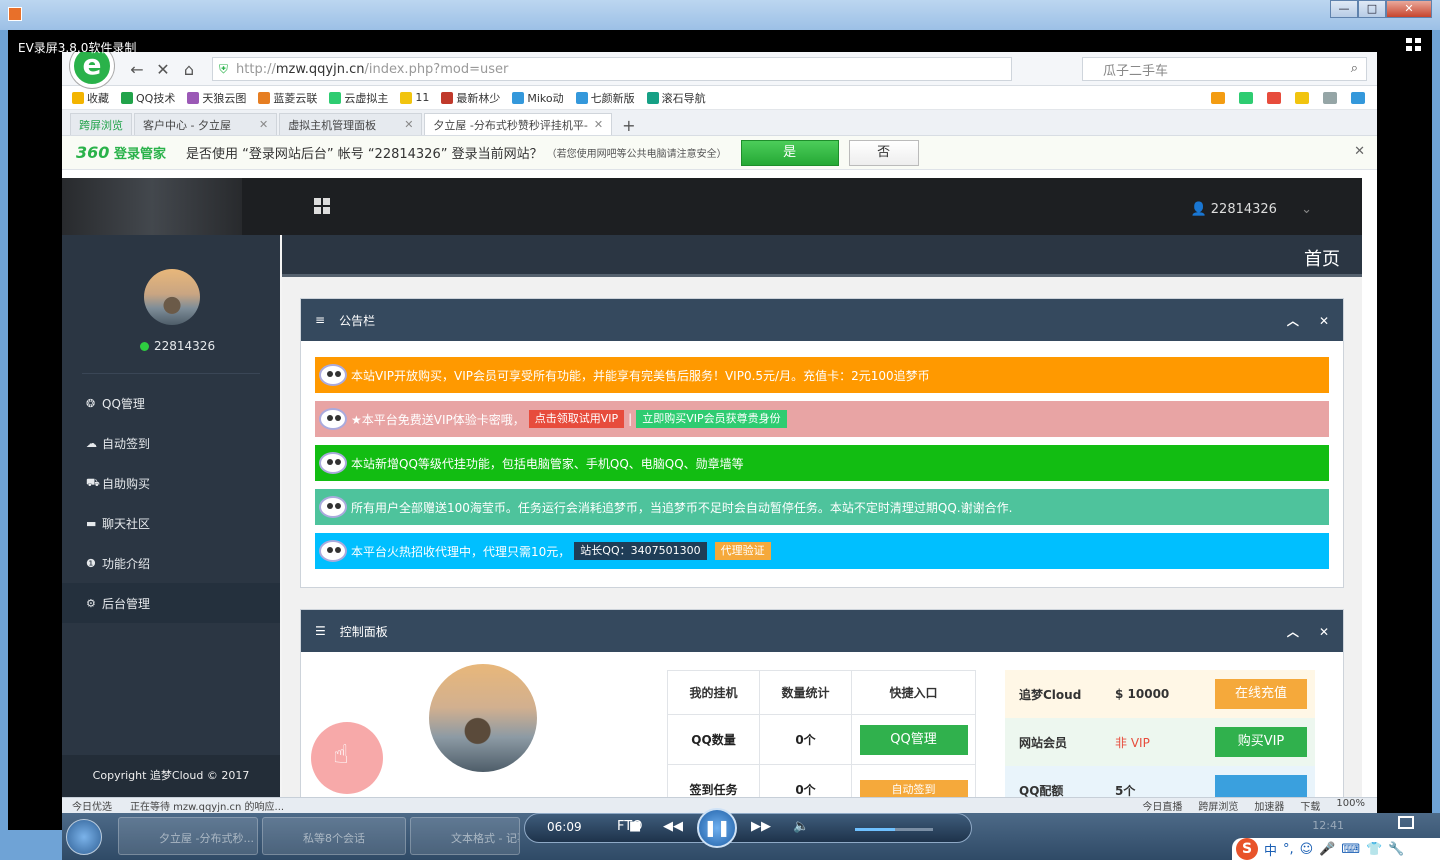 The height and width of the screenshot is (860, 1440). What do you see at coordinates (414, 97) in the screenshot?
I see `bookmark-item: 11` at bounding box center [414, 97].